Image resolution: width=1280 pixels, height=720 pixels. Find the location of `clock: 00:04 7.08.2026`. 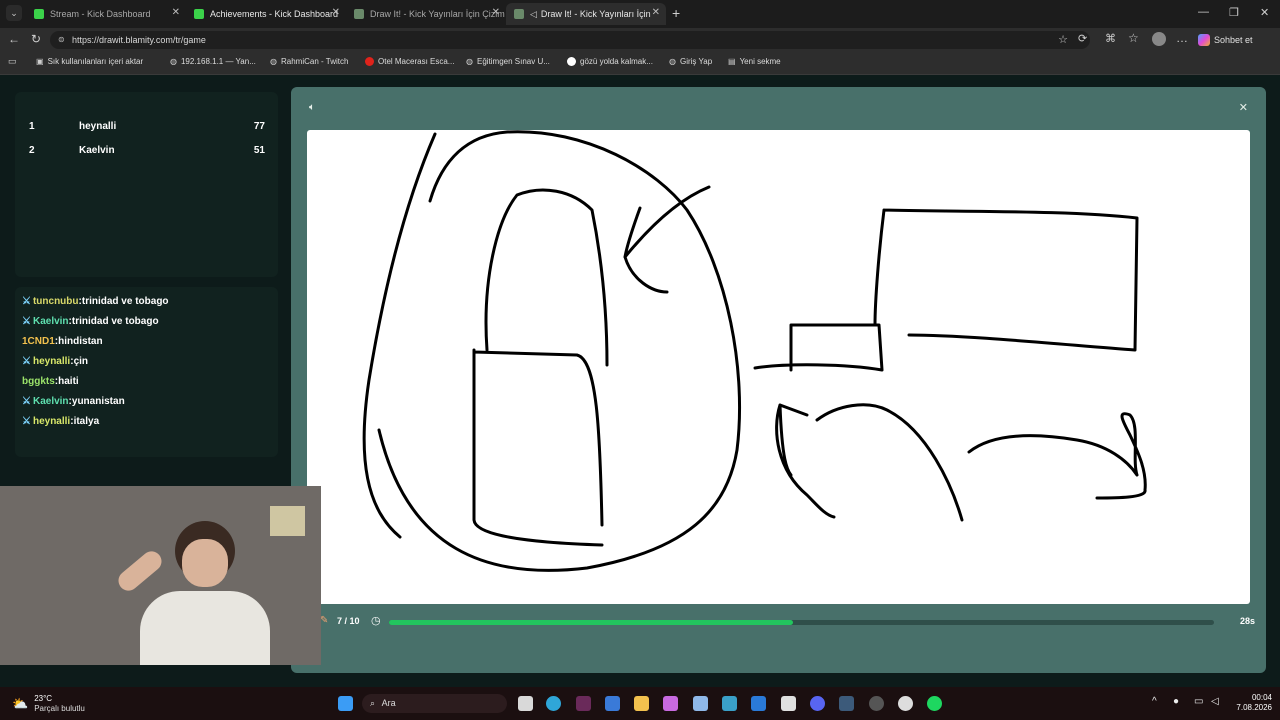

clock: 00:04 7.08.2026 is located at coordinates (1250, 703).